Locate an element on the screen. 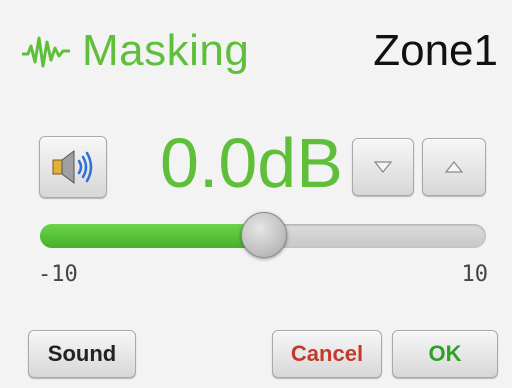  level-down-button is located at coordinates (383, 167).